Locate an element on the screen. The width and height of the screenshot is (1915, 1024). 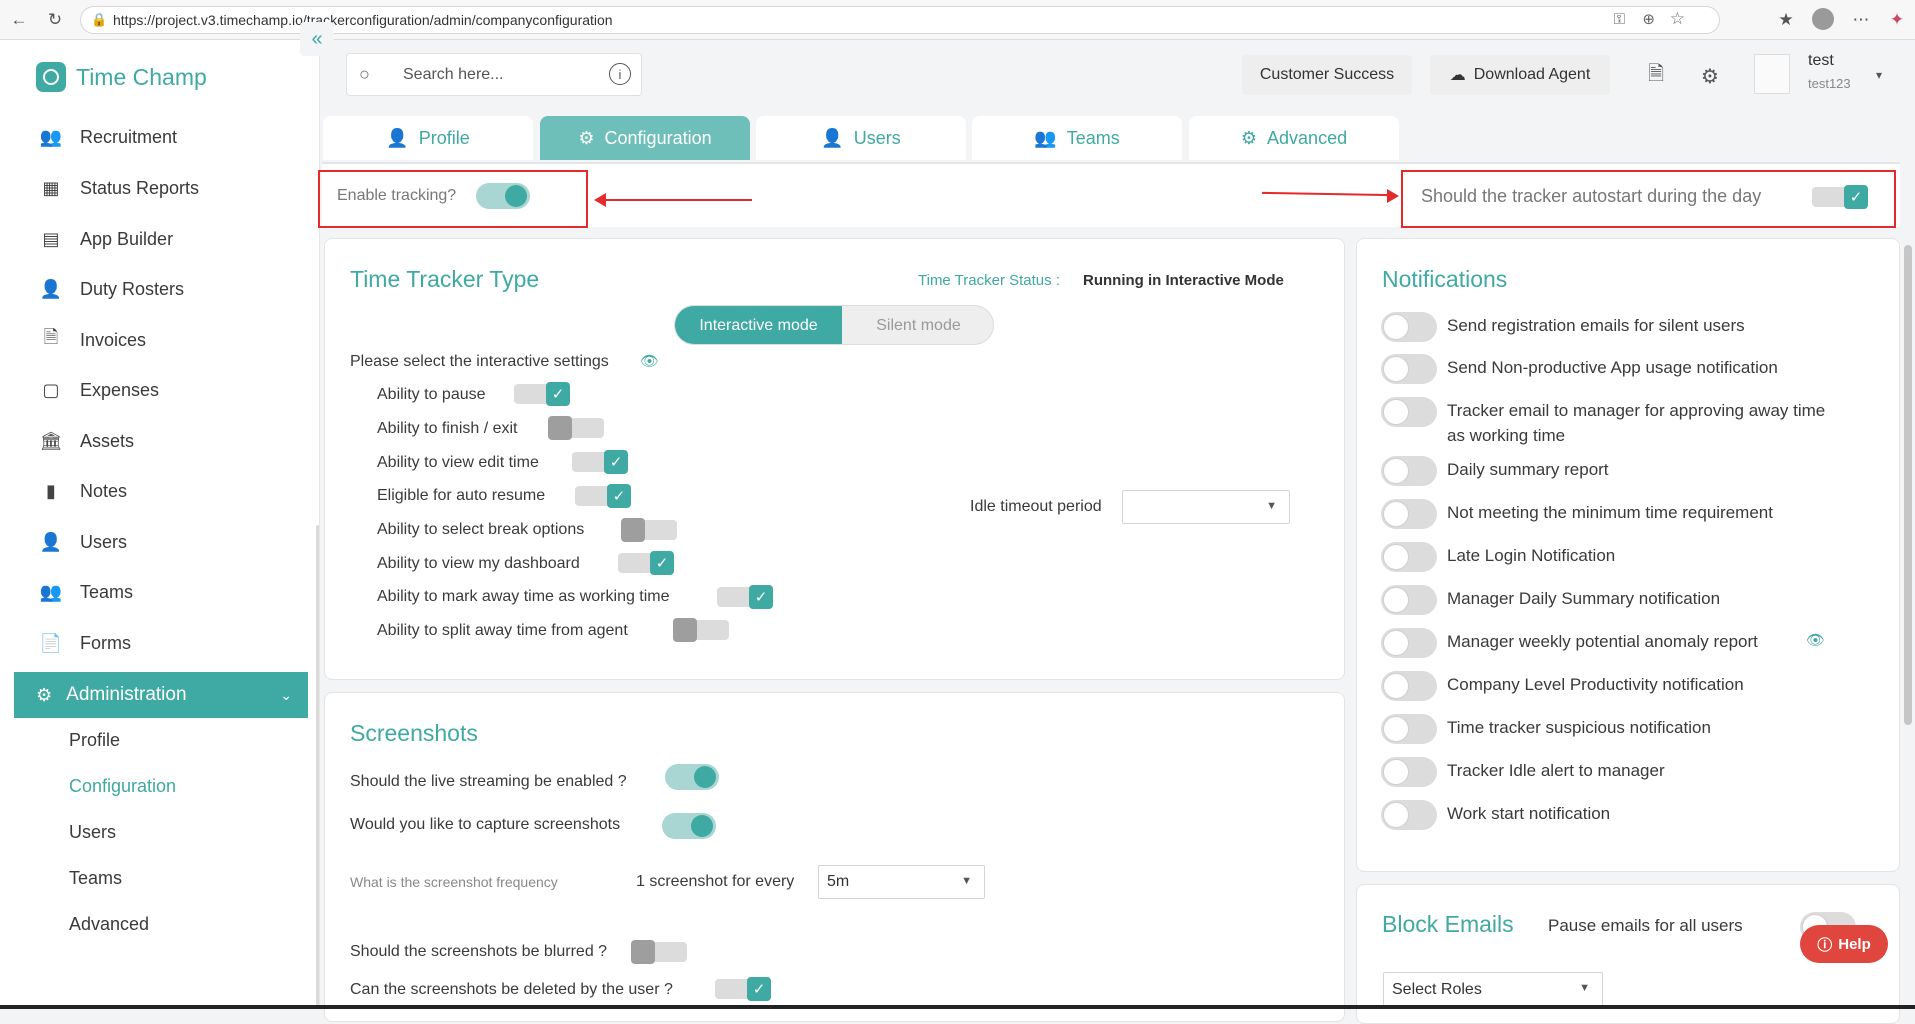
screenshot-frequency-label: What is the screenshot frequency is located at coordinates (454, 882).